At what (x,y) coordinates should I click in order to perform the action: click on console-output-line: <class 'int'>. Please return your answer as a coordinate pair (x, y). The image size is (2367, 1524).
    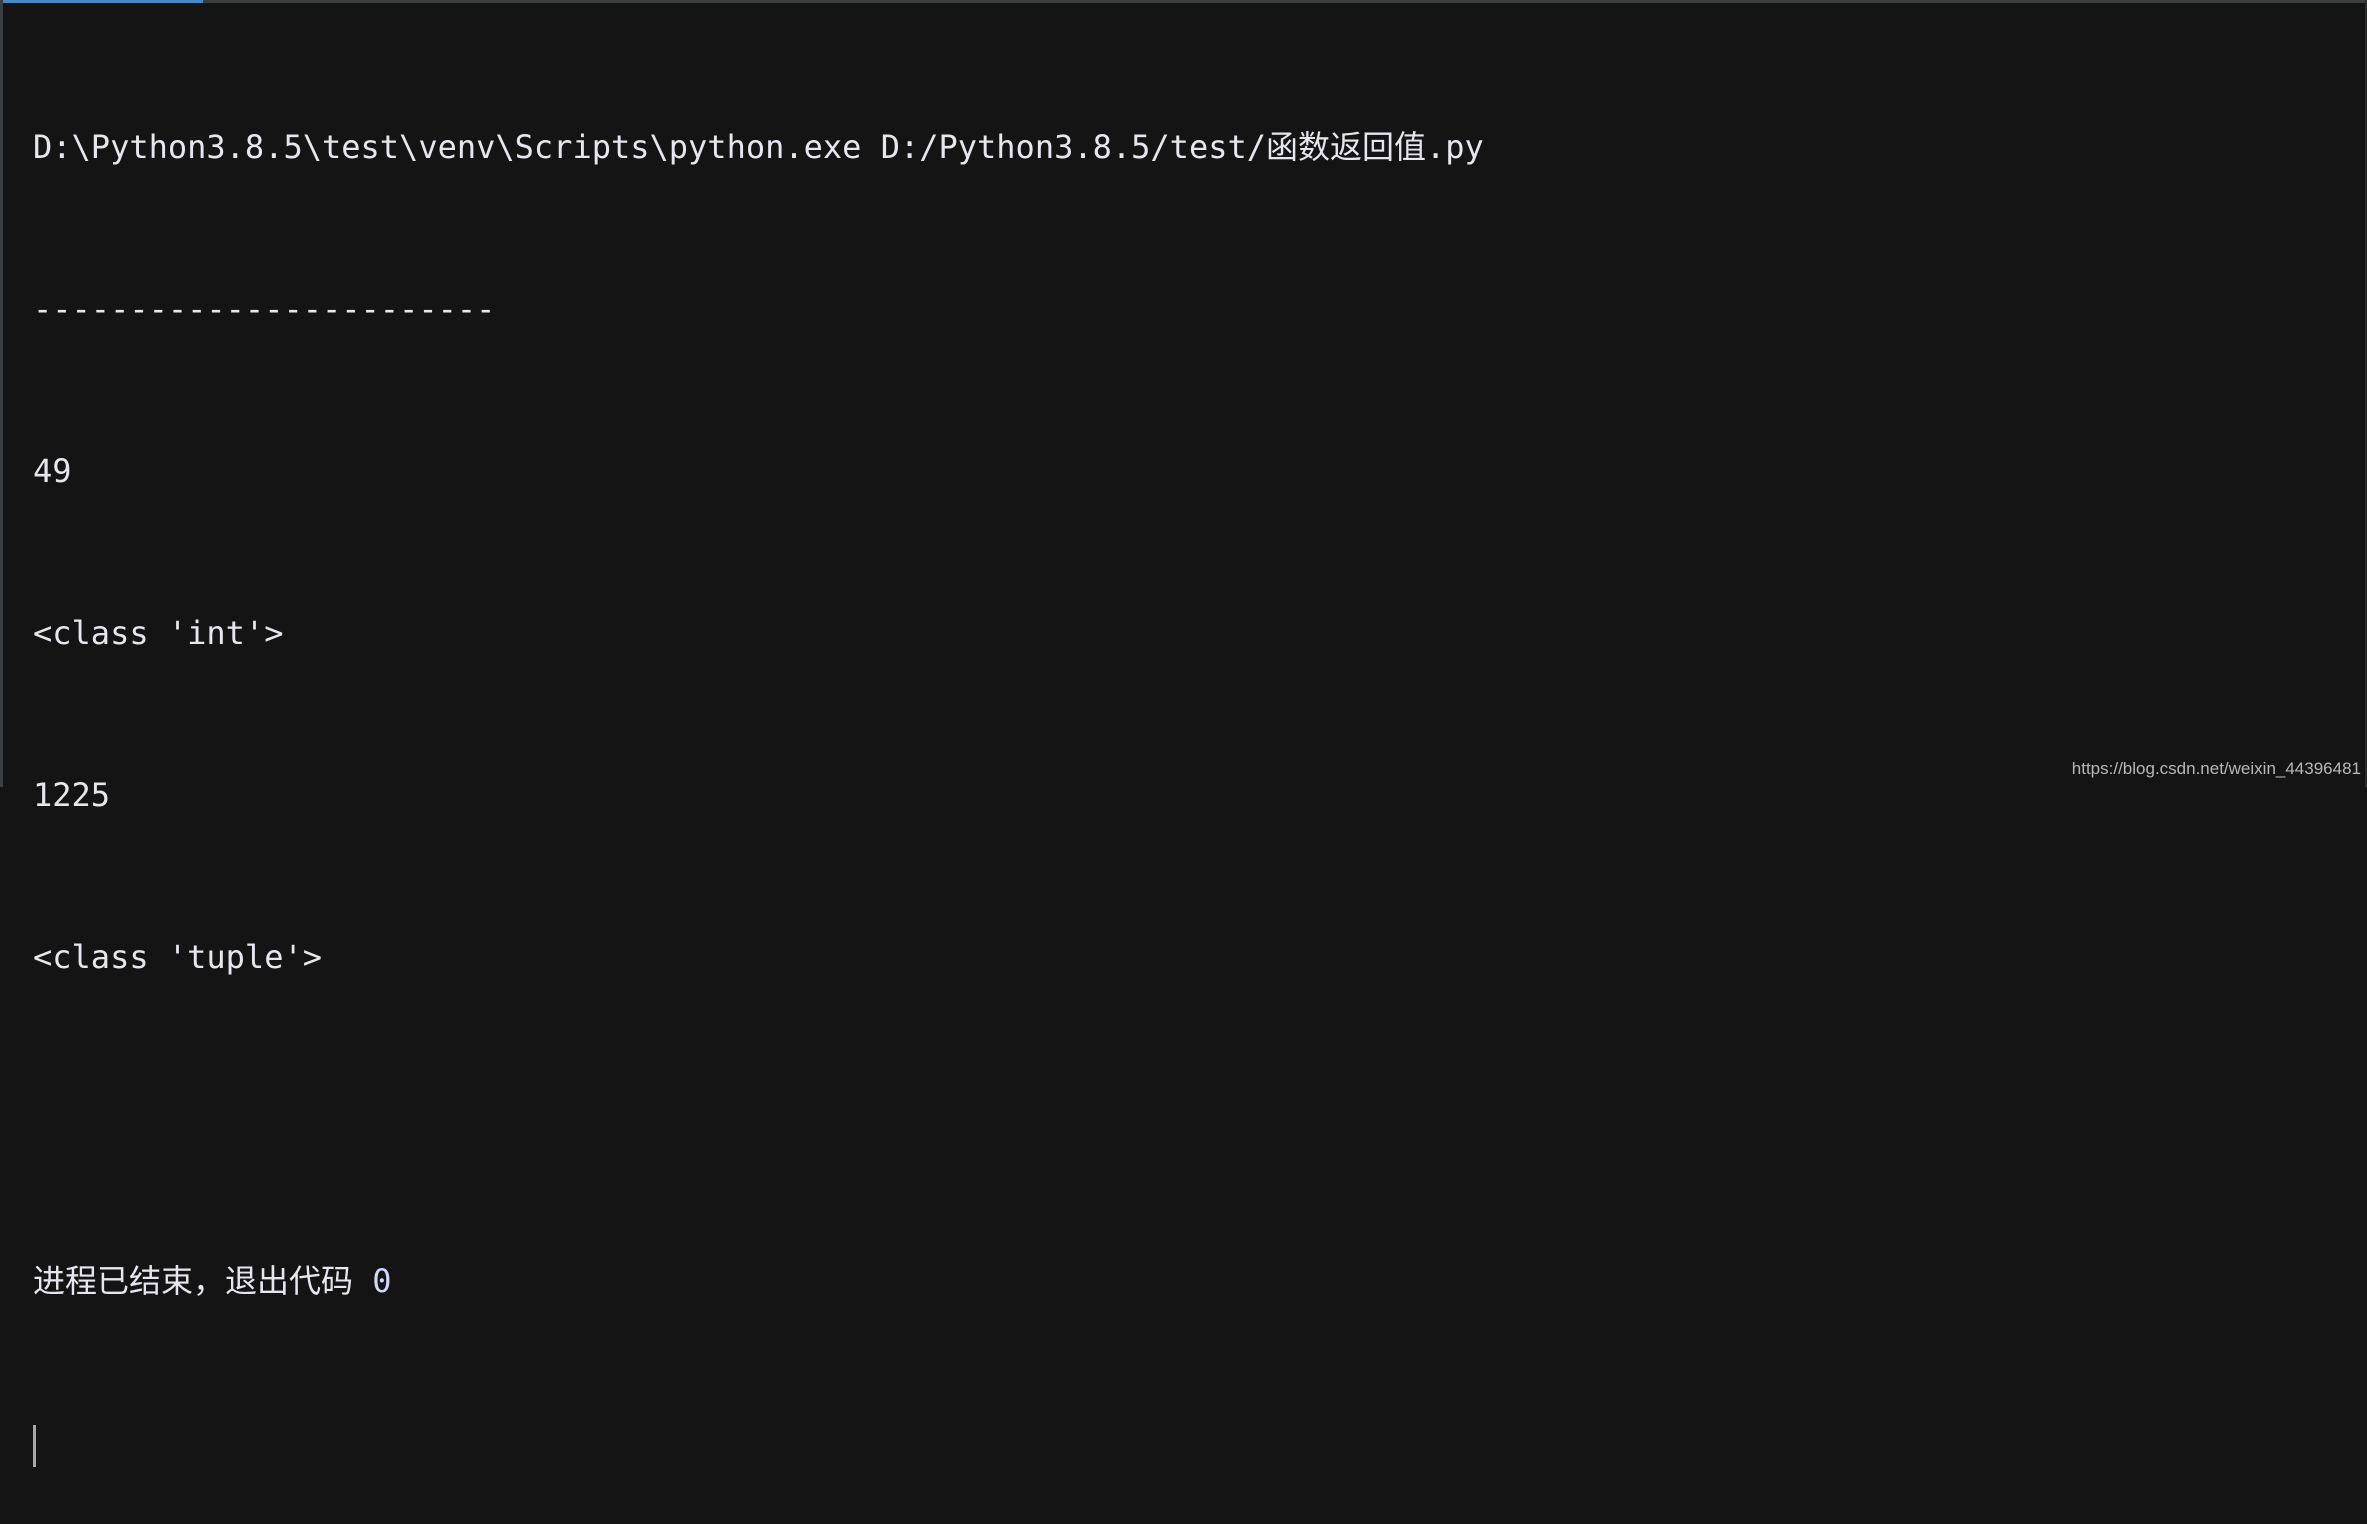
    Looking at the image, I should click on (158, 633).